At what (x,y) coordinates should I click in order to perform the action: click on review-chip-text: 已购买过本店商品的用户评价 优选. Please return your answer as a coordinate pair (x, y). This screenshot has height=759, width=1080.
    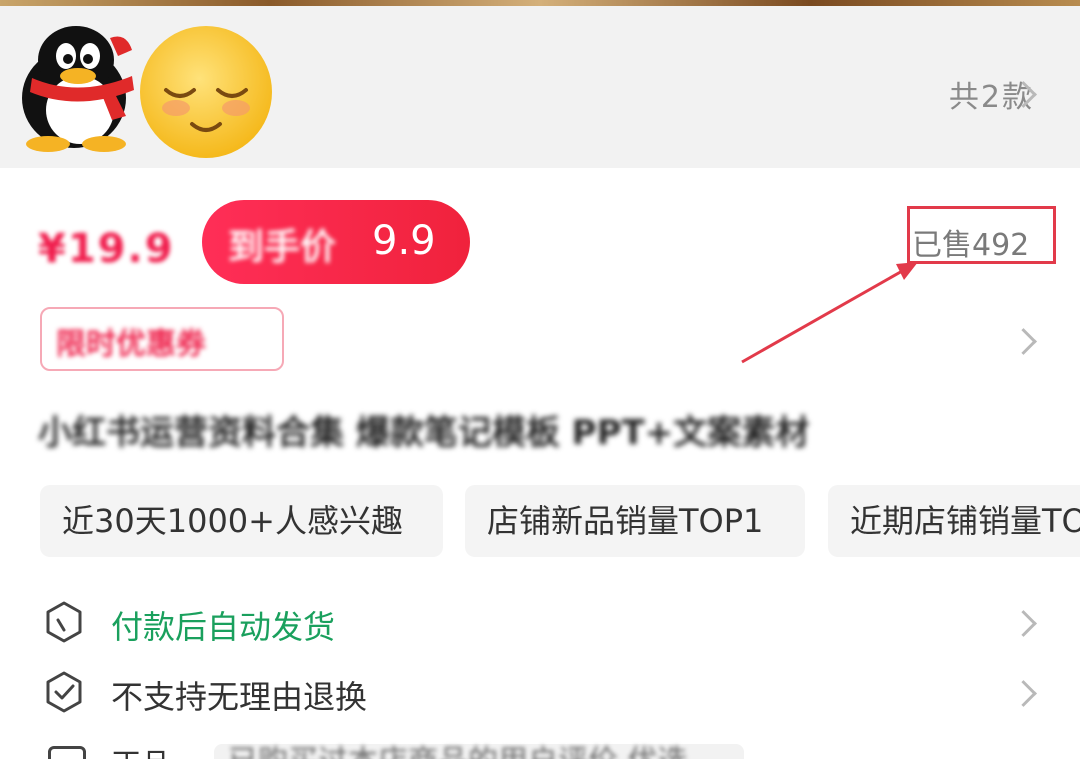
    Looking at the image, I should click on (458, 747).